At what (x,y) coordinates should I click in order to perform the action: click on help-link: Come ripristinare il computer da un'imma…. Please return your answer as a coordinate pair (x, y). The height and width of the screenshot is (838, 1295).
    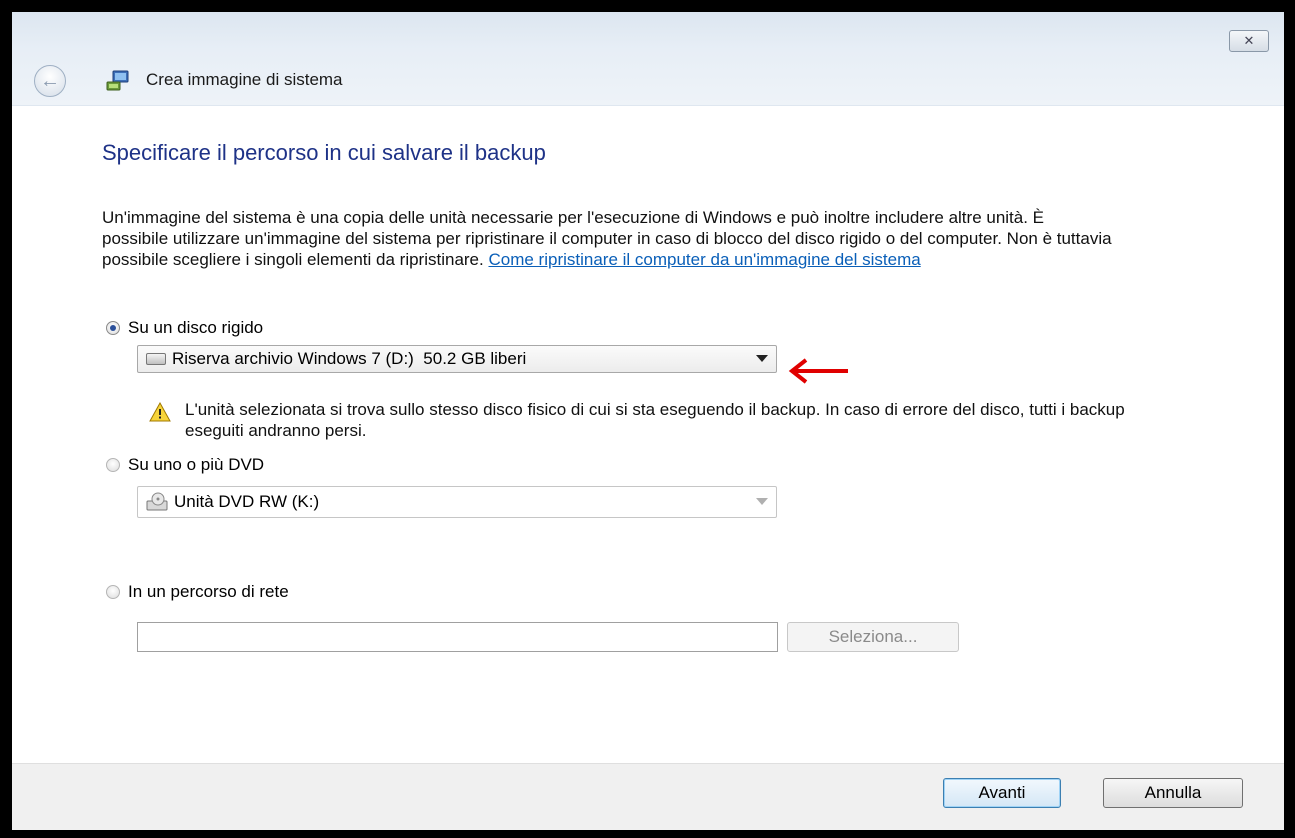
    Looking at the image, I should click on (704, 259).